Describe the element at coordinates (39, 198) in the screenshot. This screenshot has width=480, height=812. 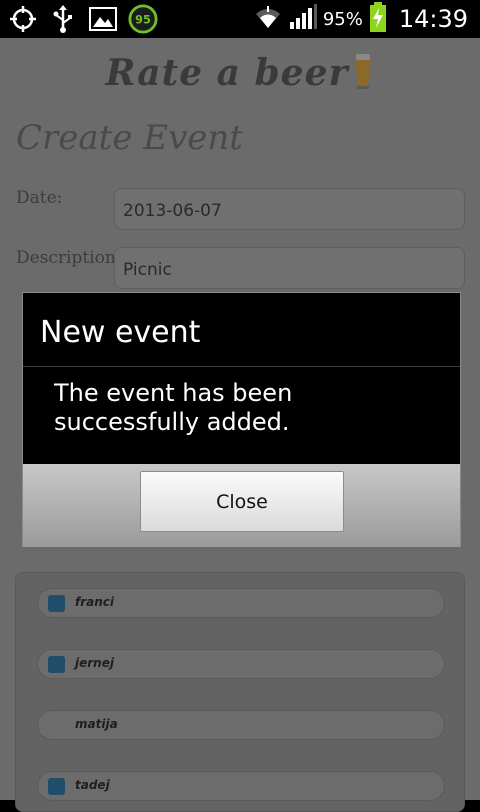
I see `date-label: Date:` at that location.